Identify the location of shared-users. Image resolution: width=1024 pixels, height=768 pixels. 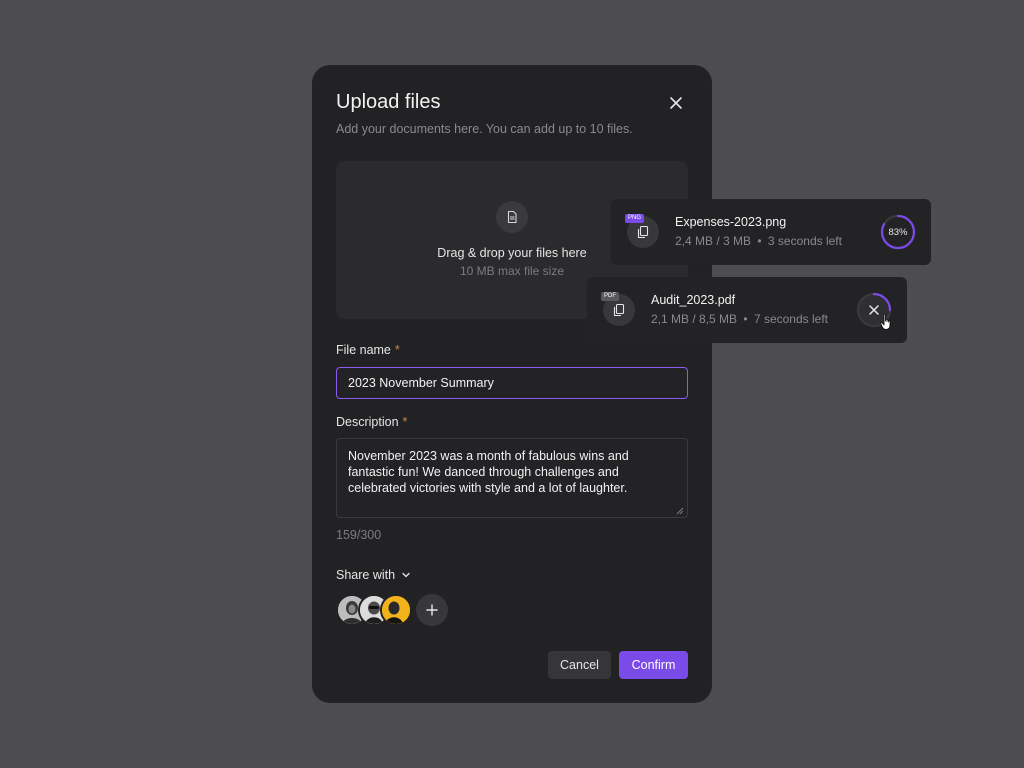
(376, 610).